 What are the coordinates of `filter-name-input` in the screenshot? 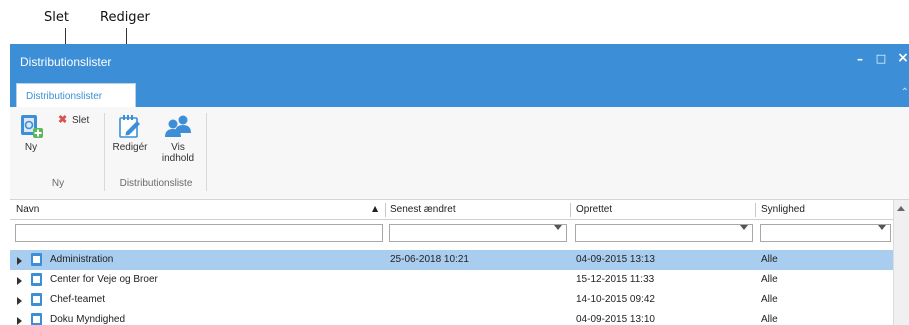 It's located at (199, 233).